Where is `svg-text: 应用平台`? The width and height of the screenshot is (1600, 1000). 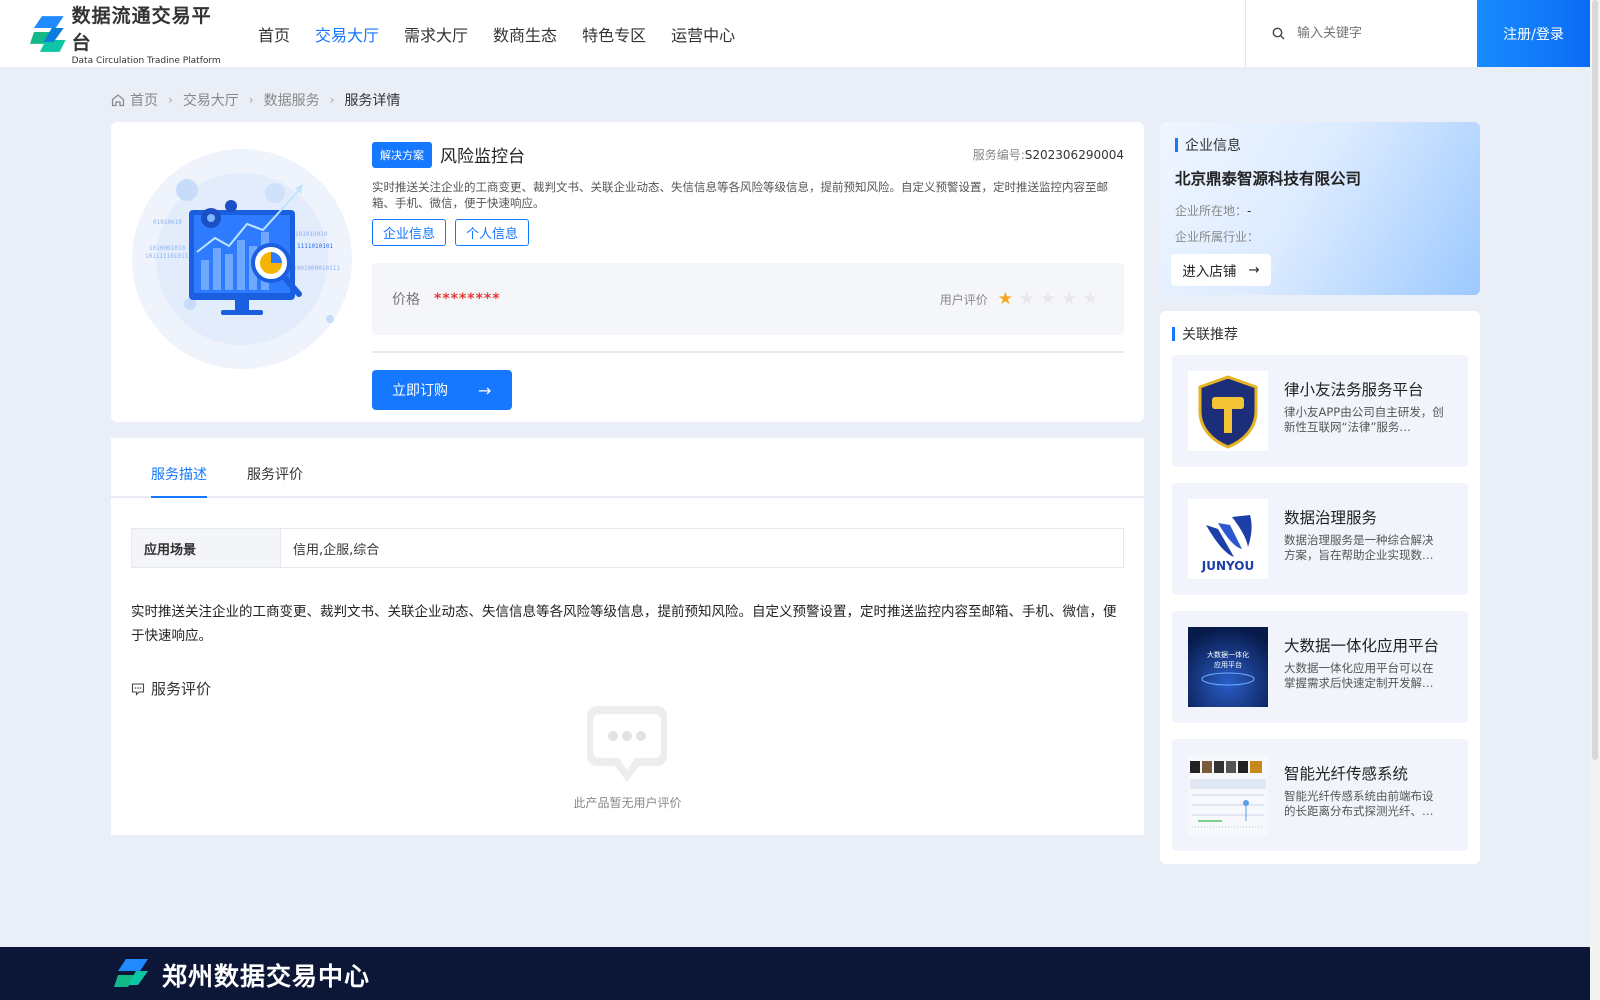 svg-text: 应用平台 is located at coordinates (1228, 664).